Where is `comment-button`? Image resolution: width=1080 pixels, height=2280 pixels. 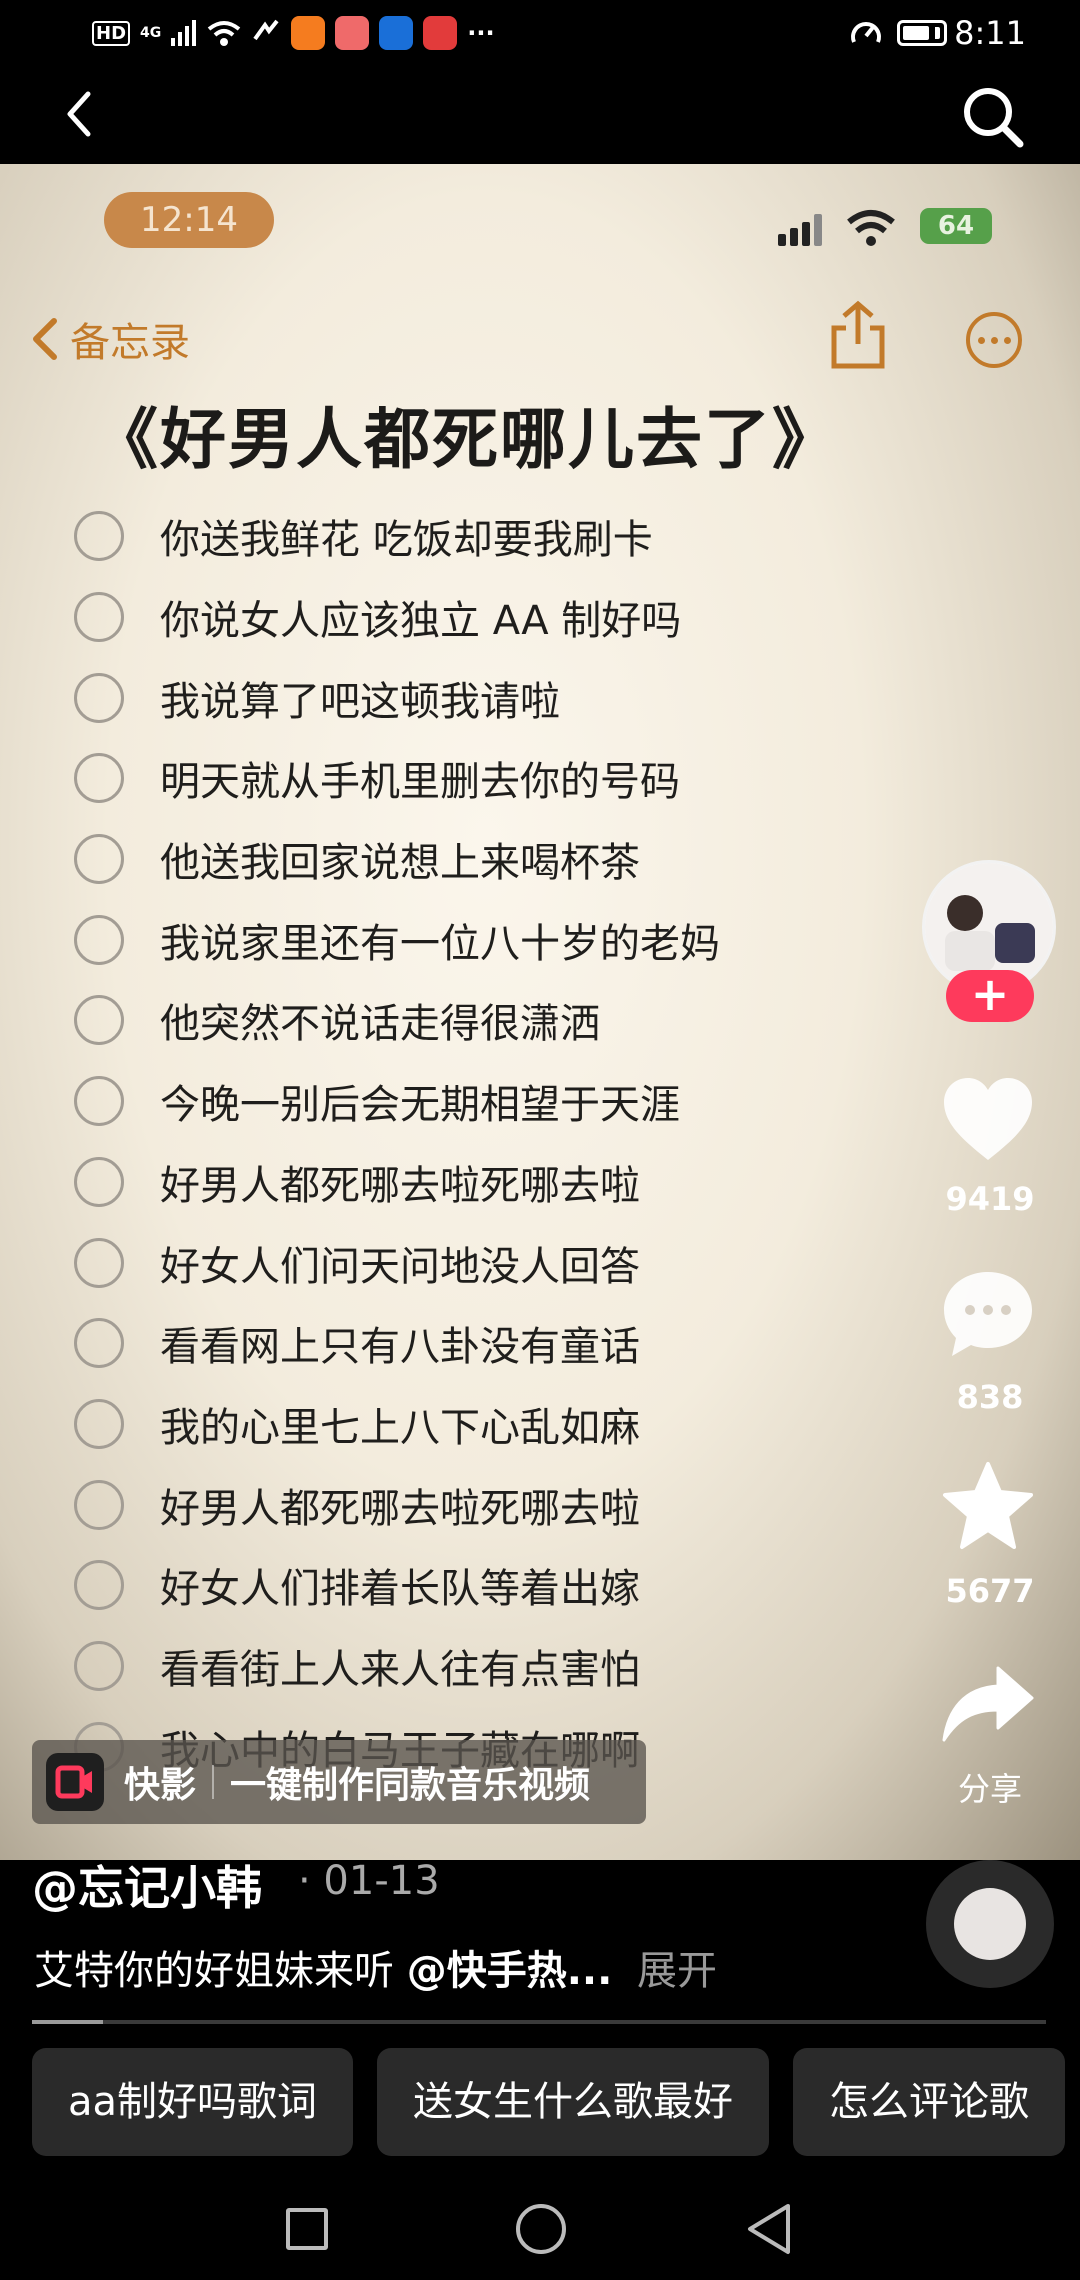 comment-button is located at coordinates (988, 1314).